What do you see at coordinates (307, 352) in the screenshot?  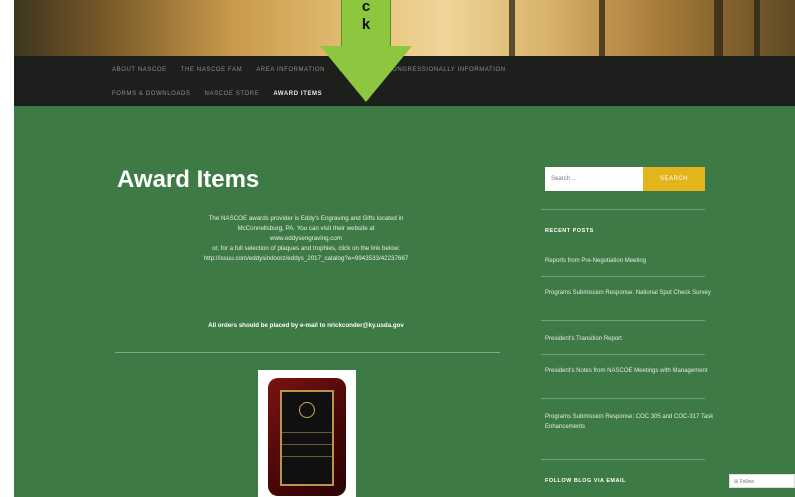 I see `content-divider` at bounding box center [307, 352].